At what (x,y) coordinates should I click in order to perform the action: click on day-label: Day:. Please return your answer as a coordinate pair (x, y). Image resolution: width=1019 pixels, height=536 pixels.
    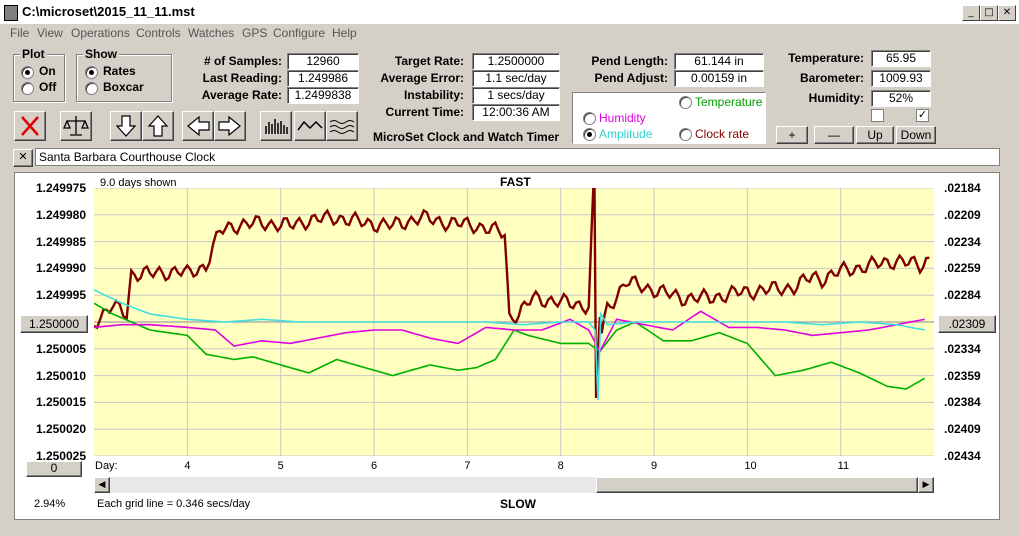
    Looking at the image, I should click on (106, 466).